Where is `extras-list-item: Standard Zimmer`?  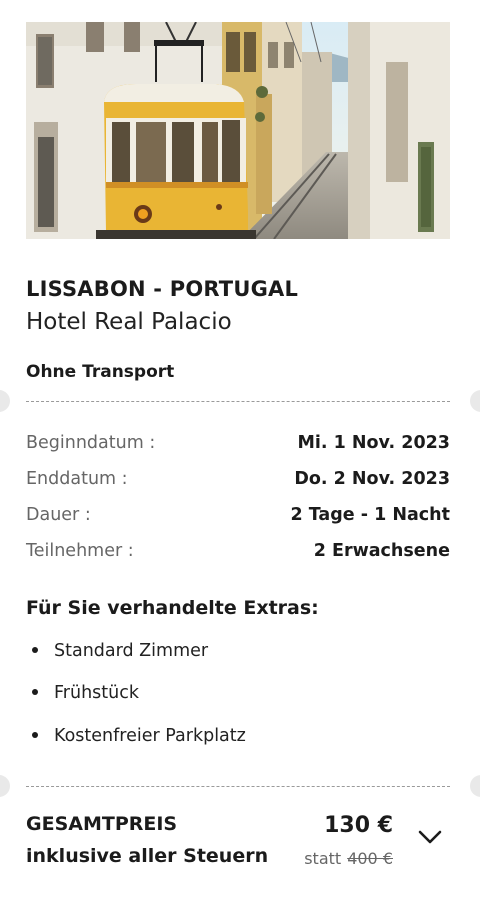 extras-list-item: Standard Zimmer is located at coordinates (117, 651).